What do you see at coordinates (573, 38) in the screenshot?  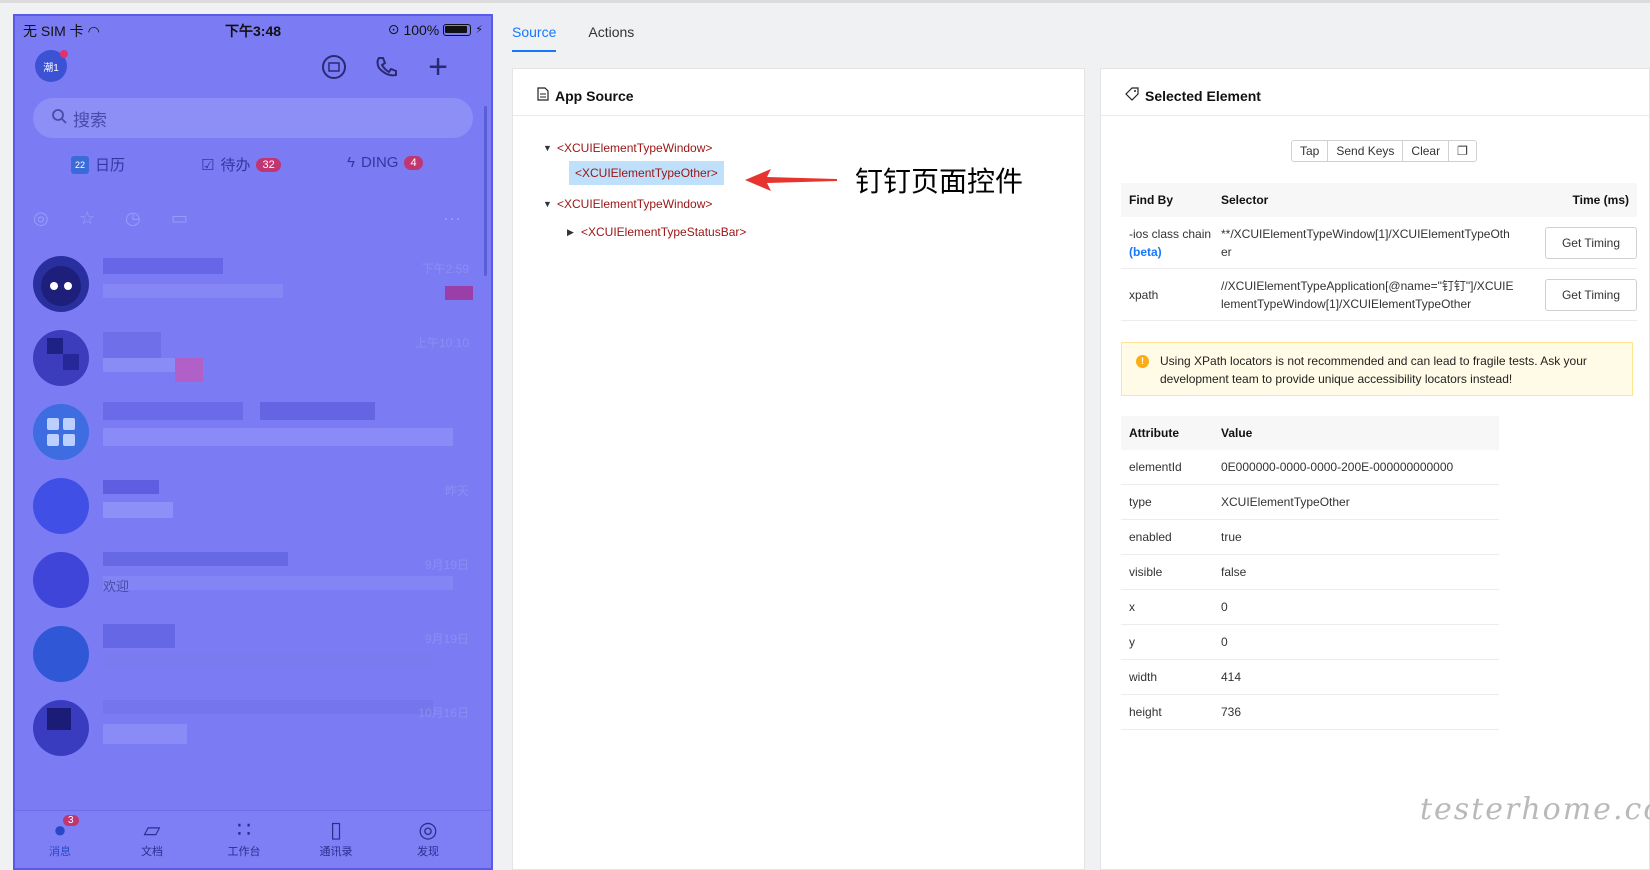 I see `inspector-tabs: Source Actions` at bounding box center [573, 38].